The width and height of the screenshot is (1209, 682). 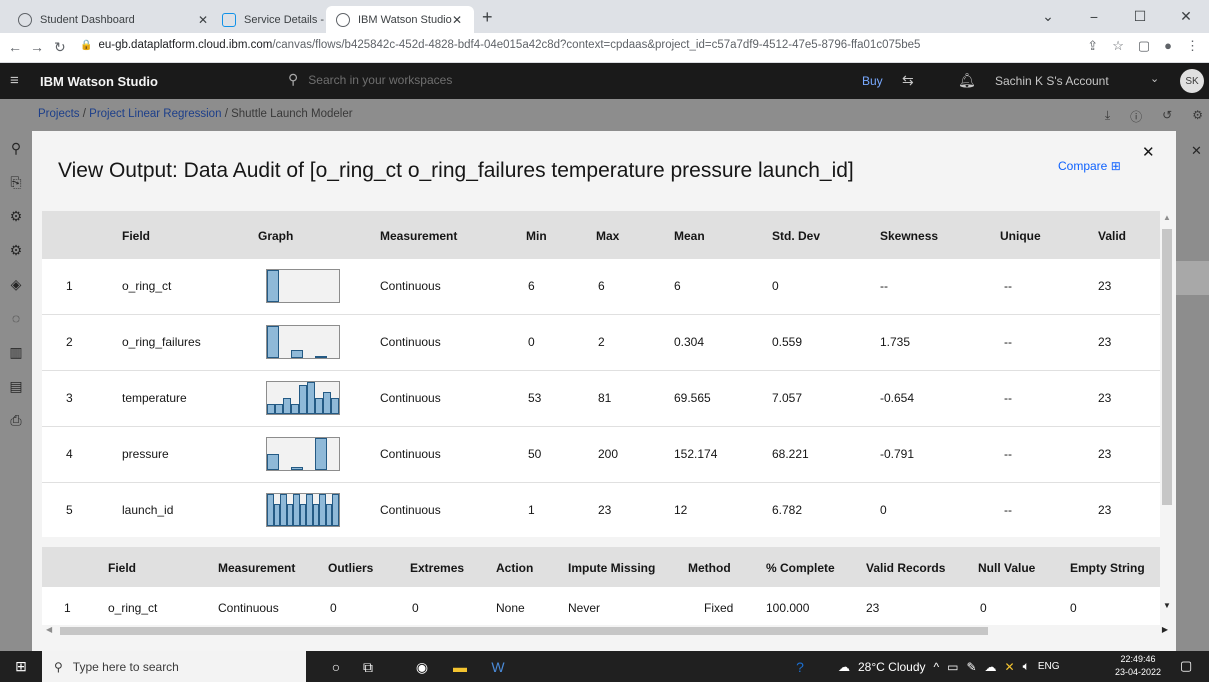 I want to click on download-icon: ⤓, so click(x=1107, y=116).